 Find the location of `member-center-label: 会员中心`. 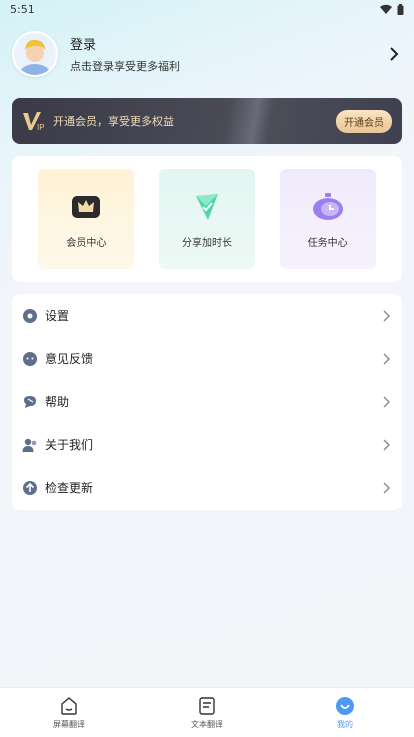

member-center-label: 会员中心 is located at coordinates (86, 243).